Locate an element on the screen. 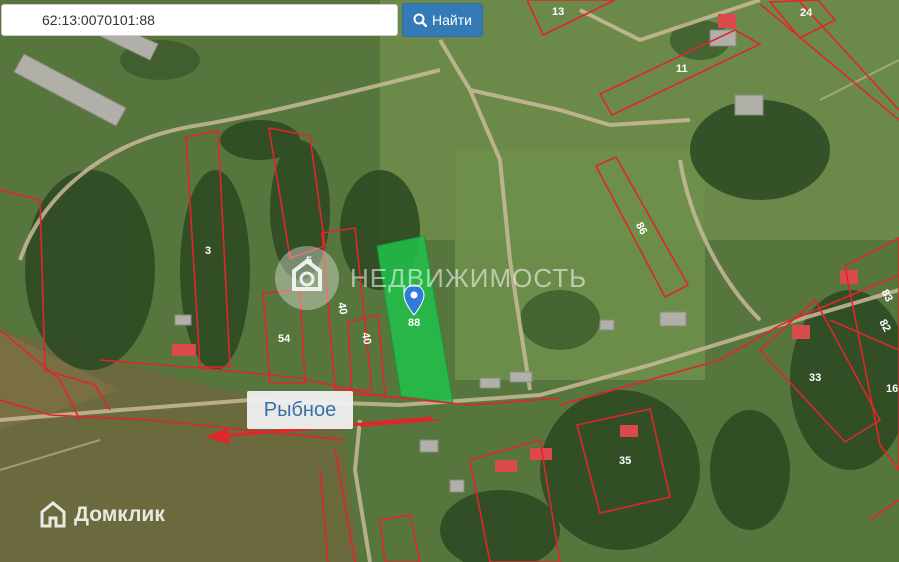  place-label: Рыбное is located at coordinates (300, 410).